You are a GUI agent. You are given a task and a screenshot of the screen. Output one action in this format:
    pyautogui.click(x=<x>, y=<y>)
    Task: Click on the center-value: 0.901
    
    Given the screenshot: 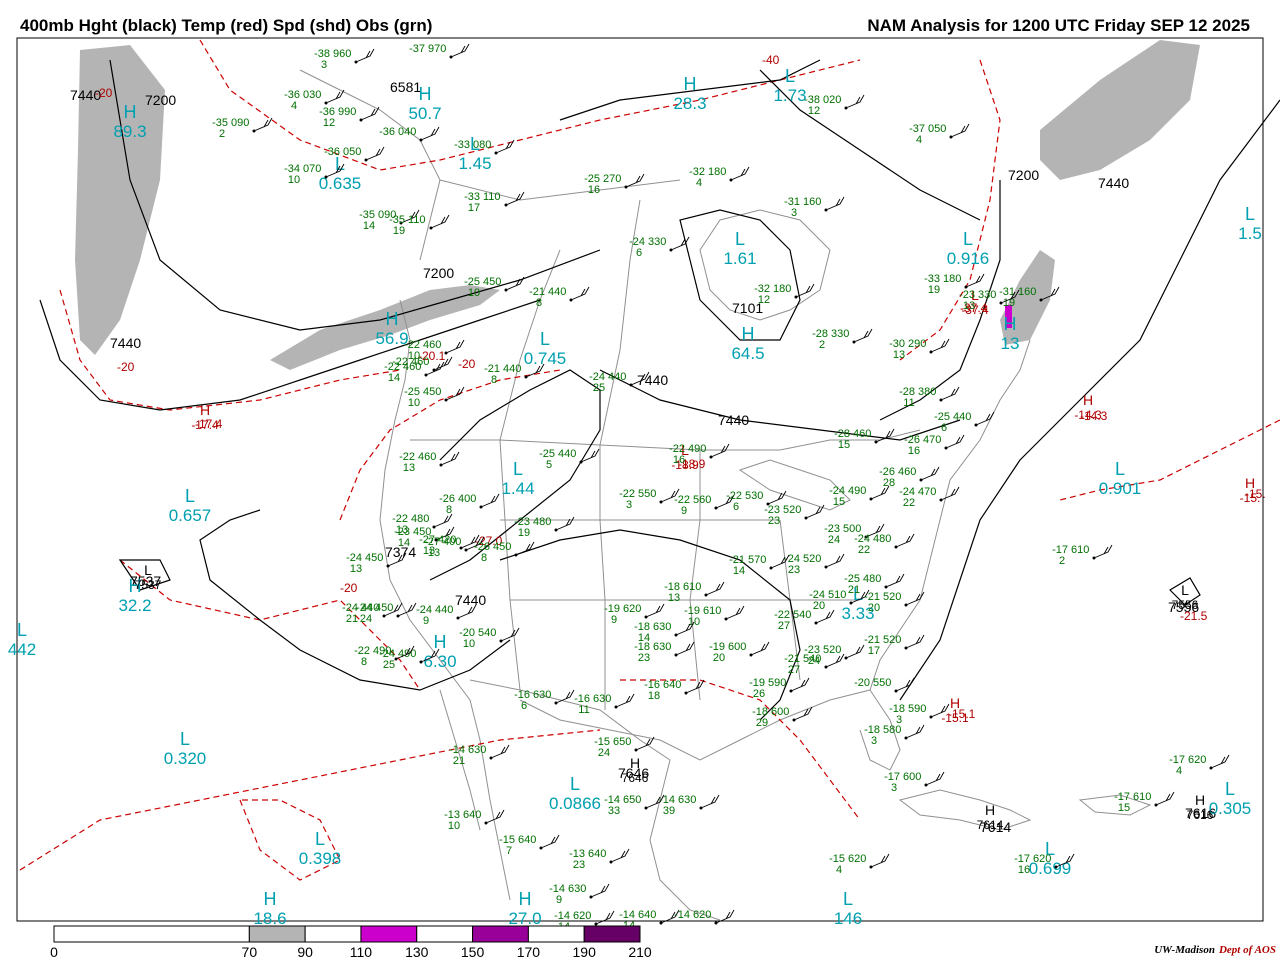 What is the action you would take?
    pyautogui.click(x=1120, y=488)
    